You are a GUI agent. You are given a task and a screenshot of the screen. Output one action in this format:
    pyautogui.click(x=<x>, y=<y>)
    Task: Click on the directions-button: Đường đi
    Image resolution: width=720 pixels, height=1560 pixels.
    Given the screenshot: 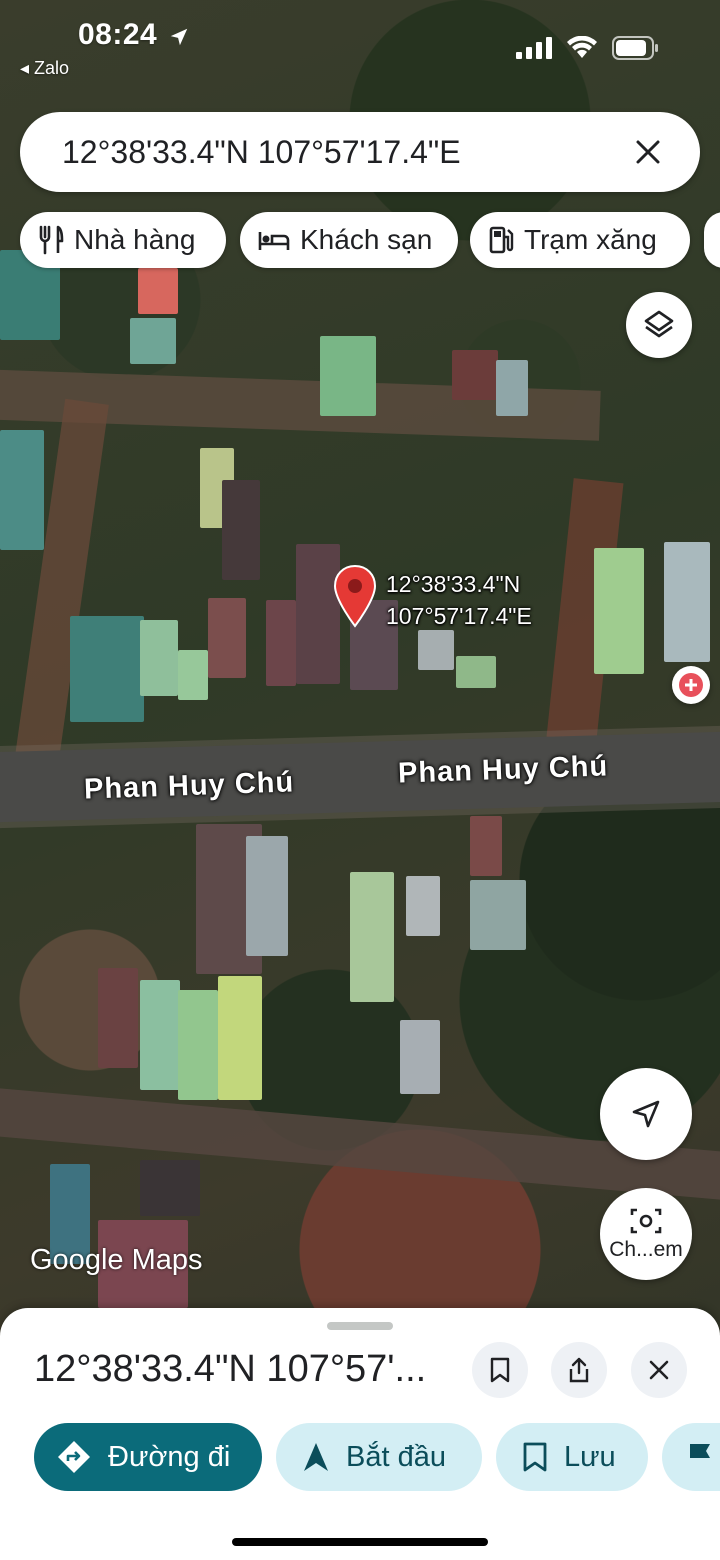 What is the action you would take?
    pyautogui.click(x=148, y=1457)
    